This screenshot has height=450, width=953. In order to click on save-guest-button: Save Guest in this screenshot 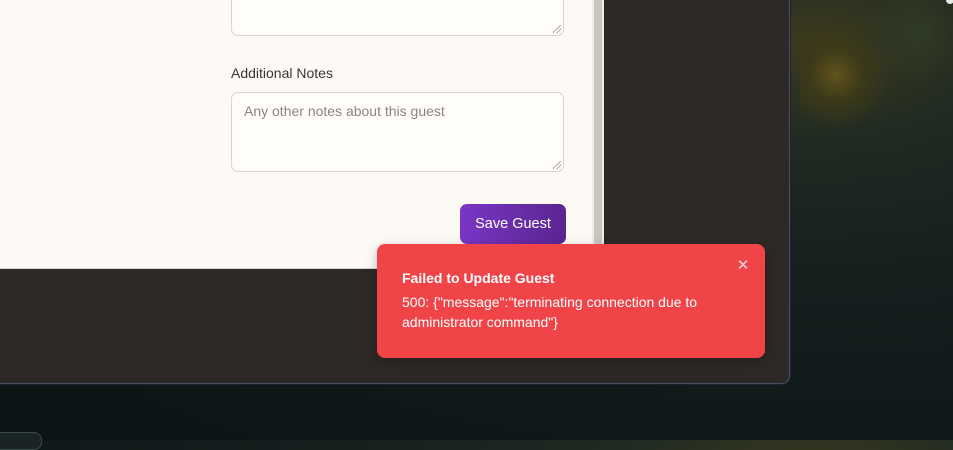, I will do `click(513, 224)`.